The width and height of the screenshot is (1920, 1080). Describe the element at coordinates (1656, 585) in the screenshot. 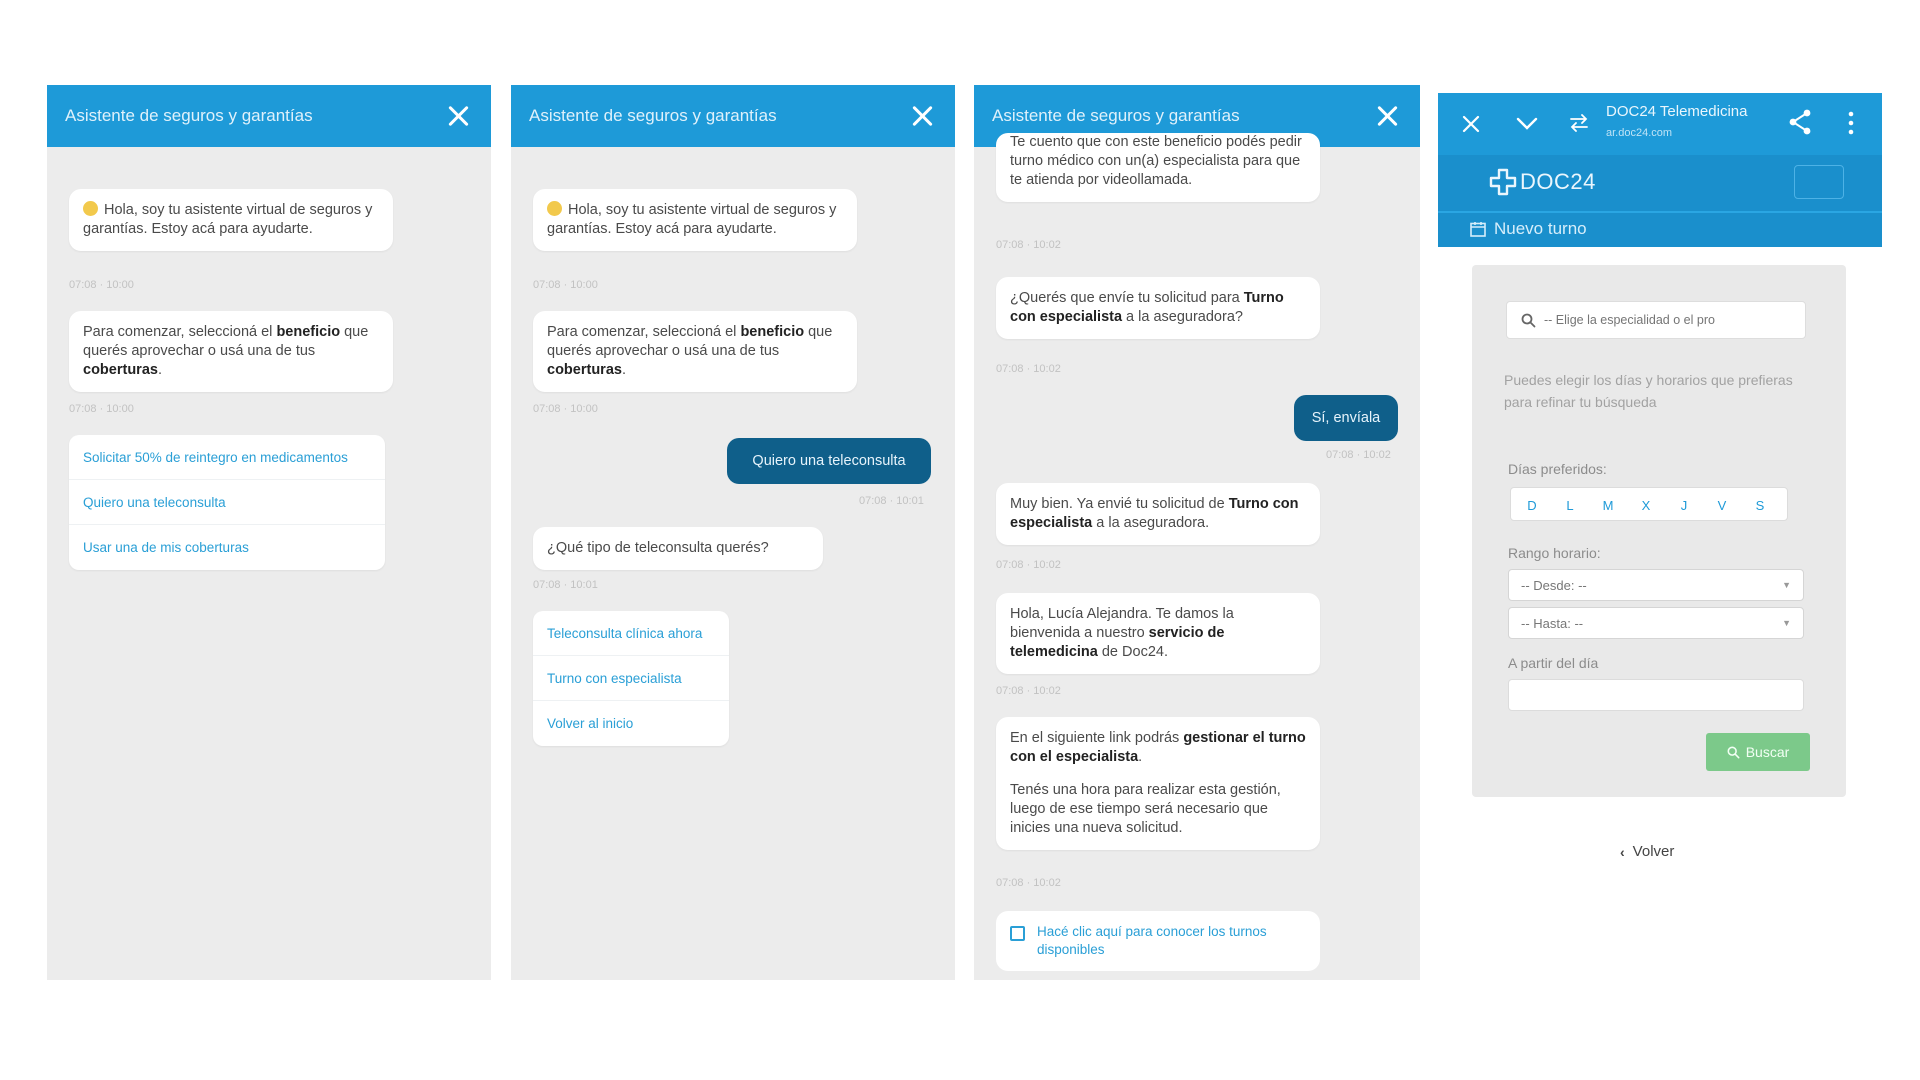

I see `from-select: -- Desde: -- ▼` at that location.